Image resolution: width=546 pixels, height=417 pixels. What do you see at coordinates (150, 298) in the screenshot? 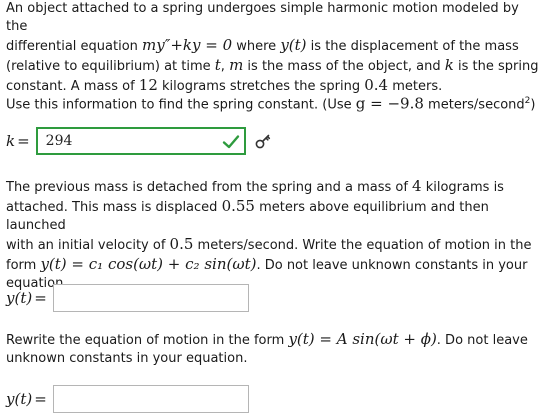
I see `y-cos-sin-input` at bounding box center [150, 298].